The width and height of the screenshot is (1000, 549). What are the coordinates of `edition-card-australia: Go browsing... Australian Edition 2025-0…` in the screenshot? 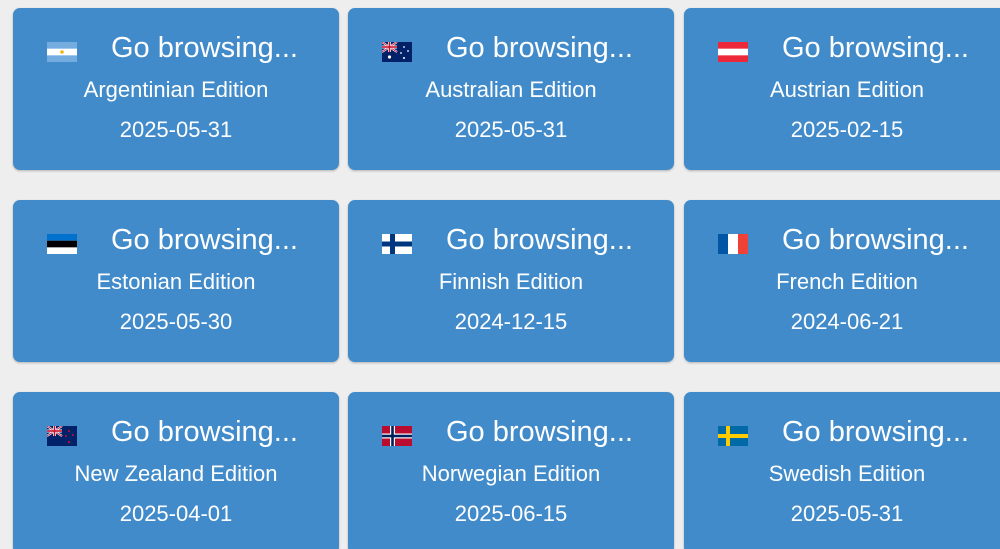 It's located at (511, 89).